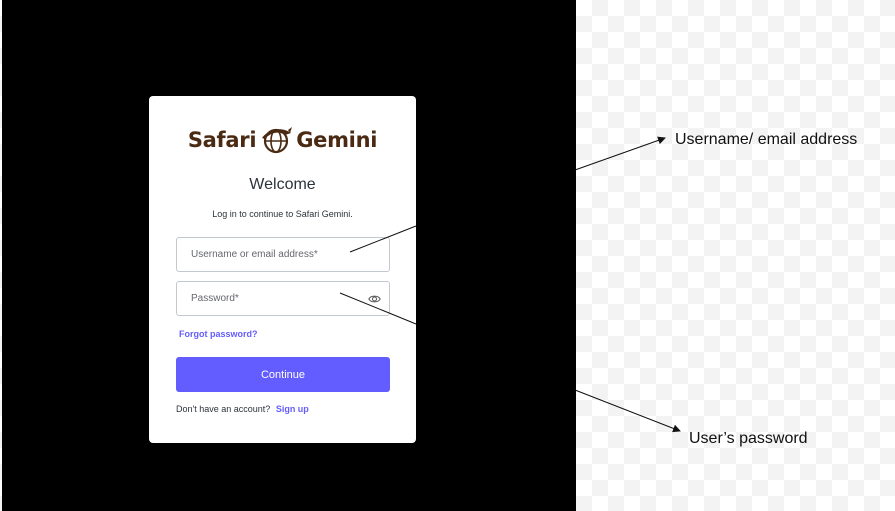  What do you see at coordinates (620, 153) in the screenshot?
I see `username-arrow` at bounding box center [620, 153].